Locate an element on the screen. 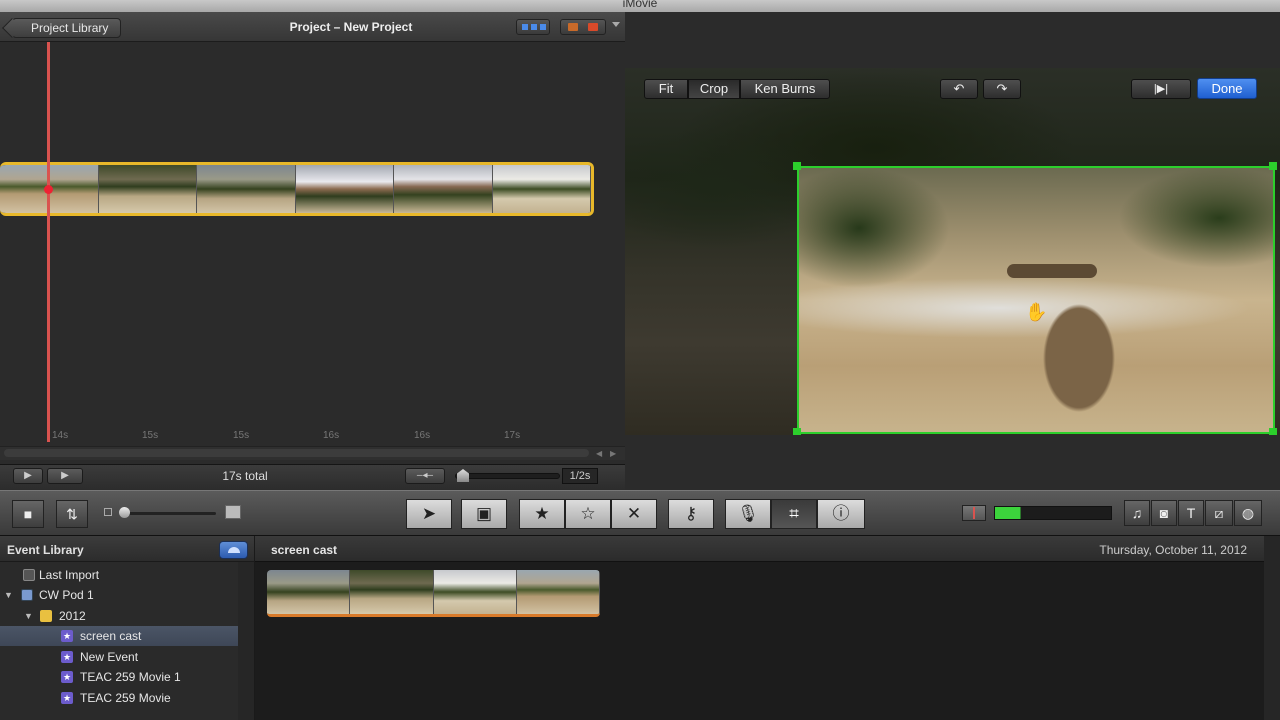 The height and width of the screenshot is (720, 1280). view-thumbnails-button is located at coordinates (533, 27).